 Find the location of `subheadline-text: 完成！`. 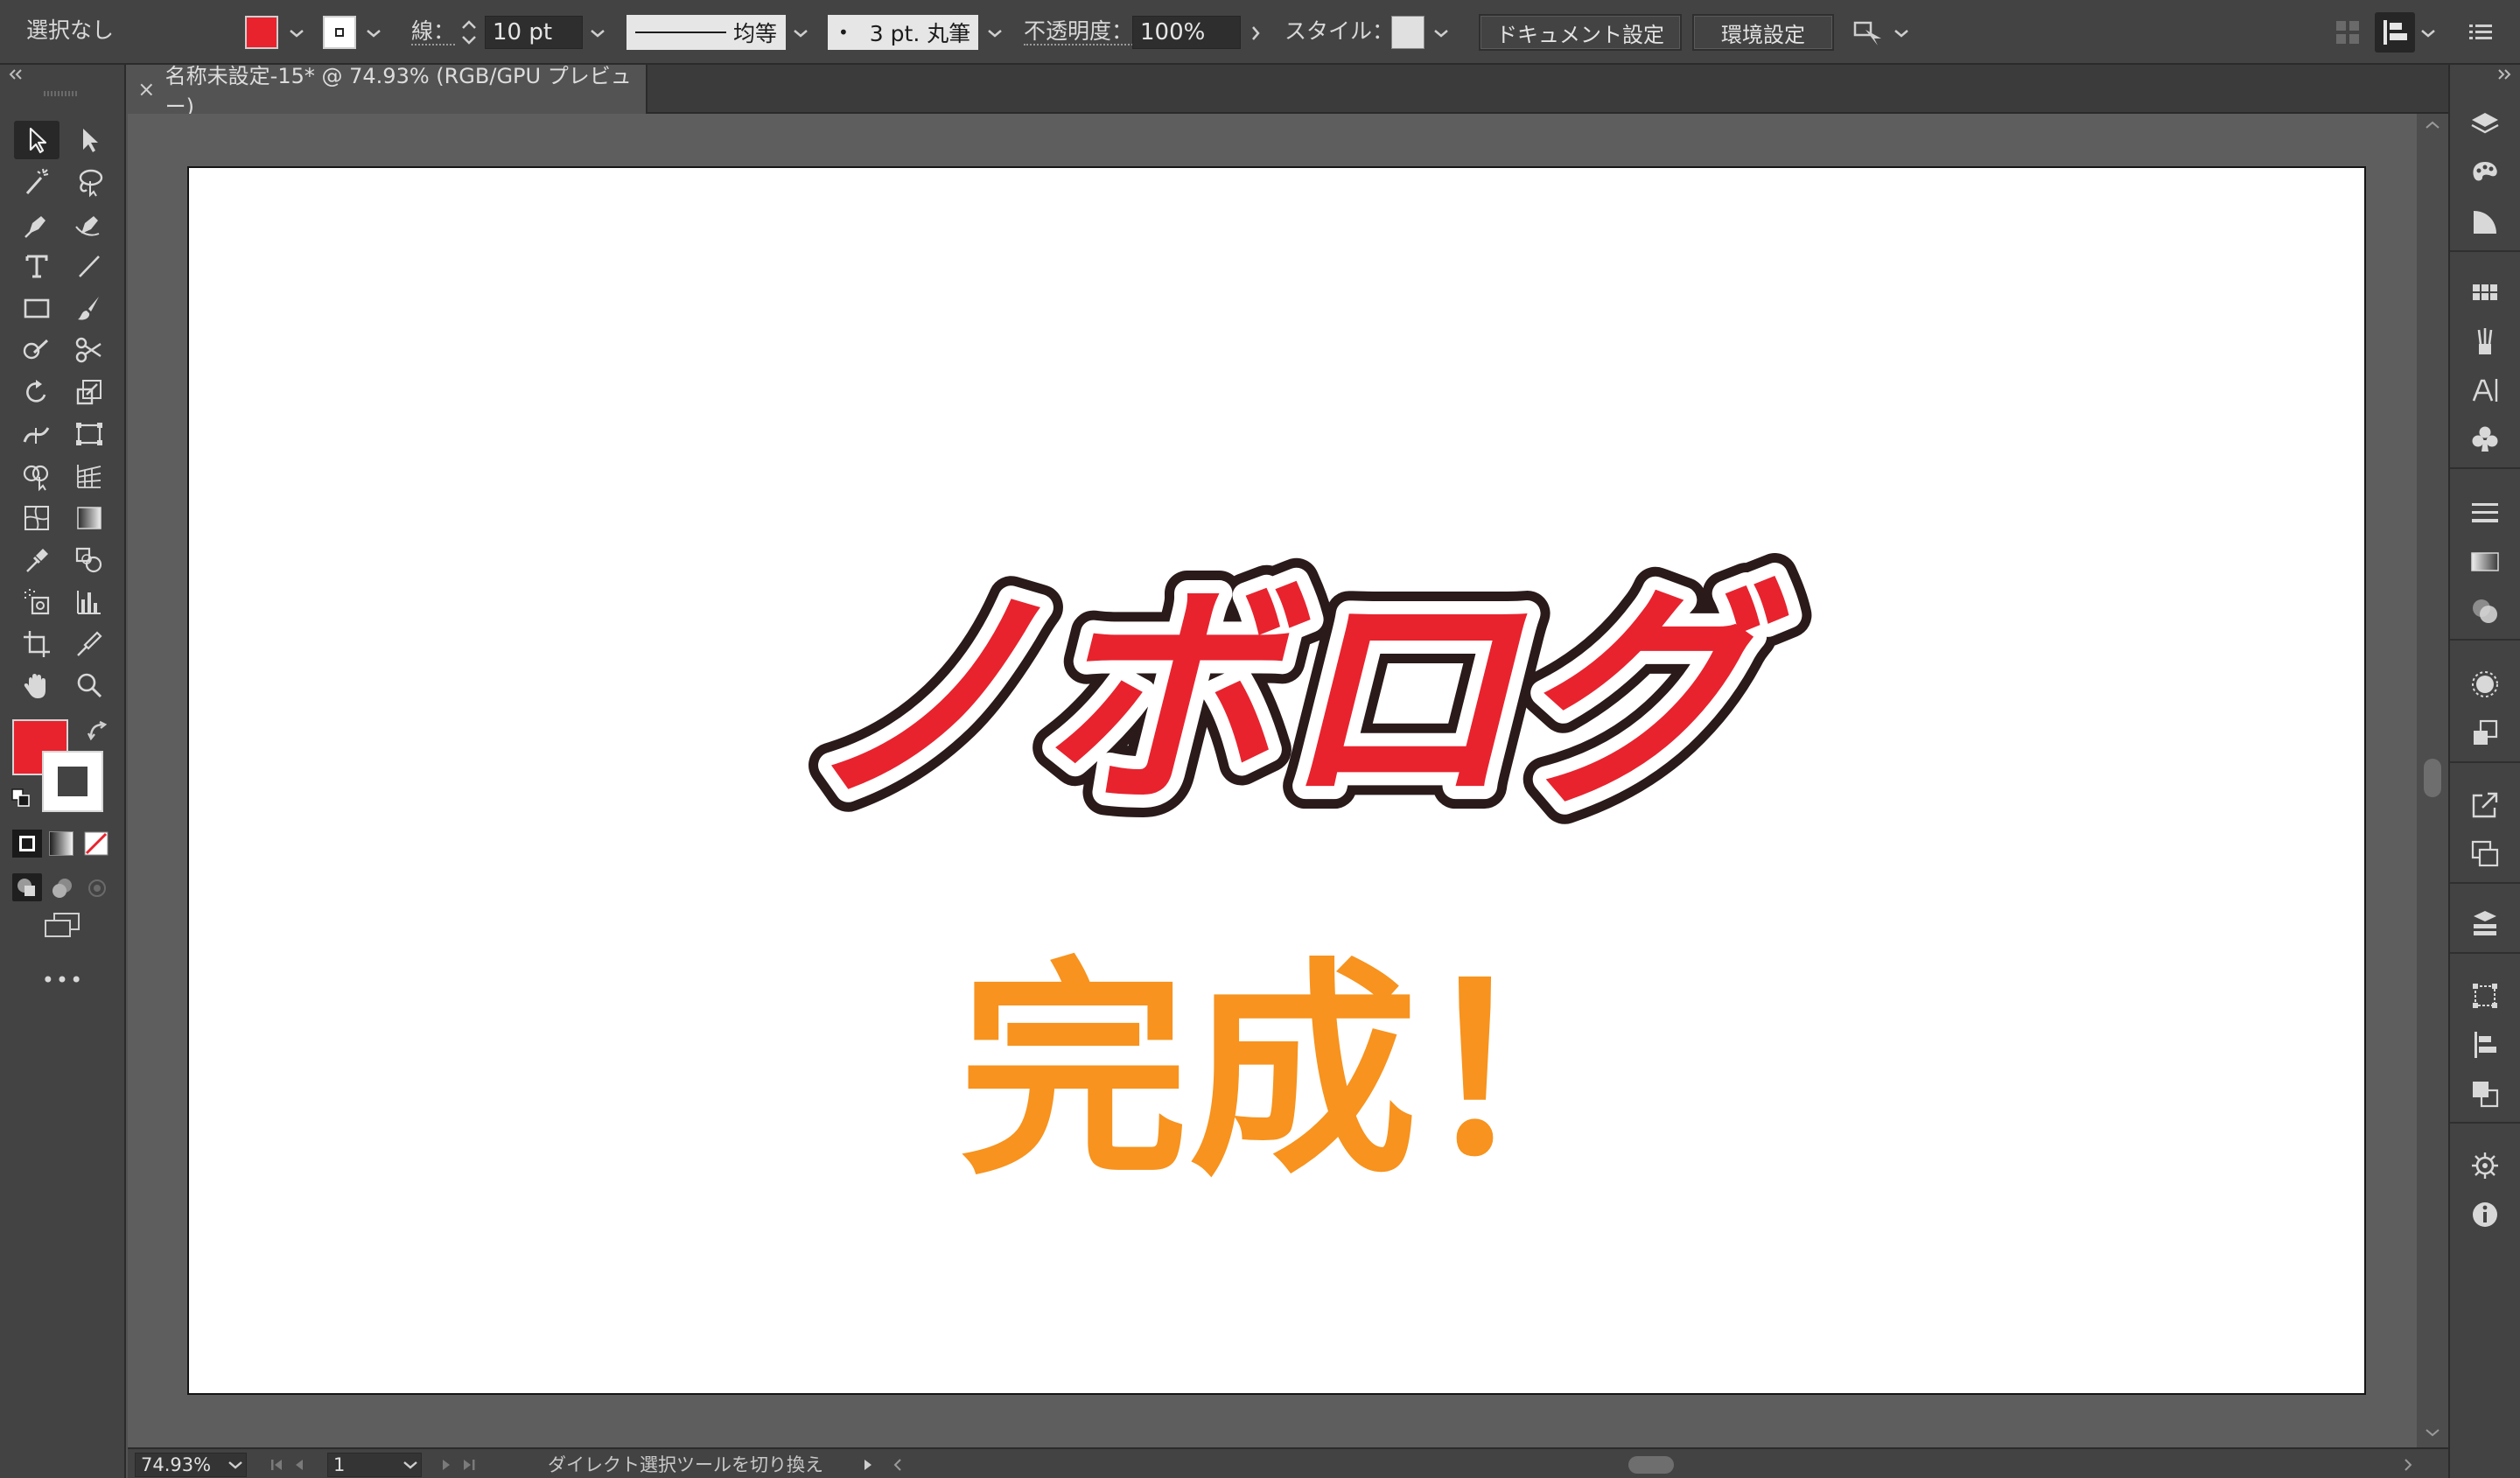

subheadline-text: 完成！ is located at coordinates (1303, 1072).